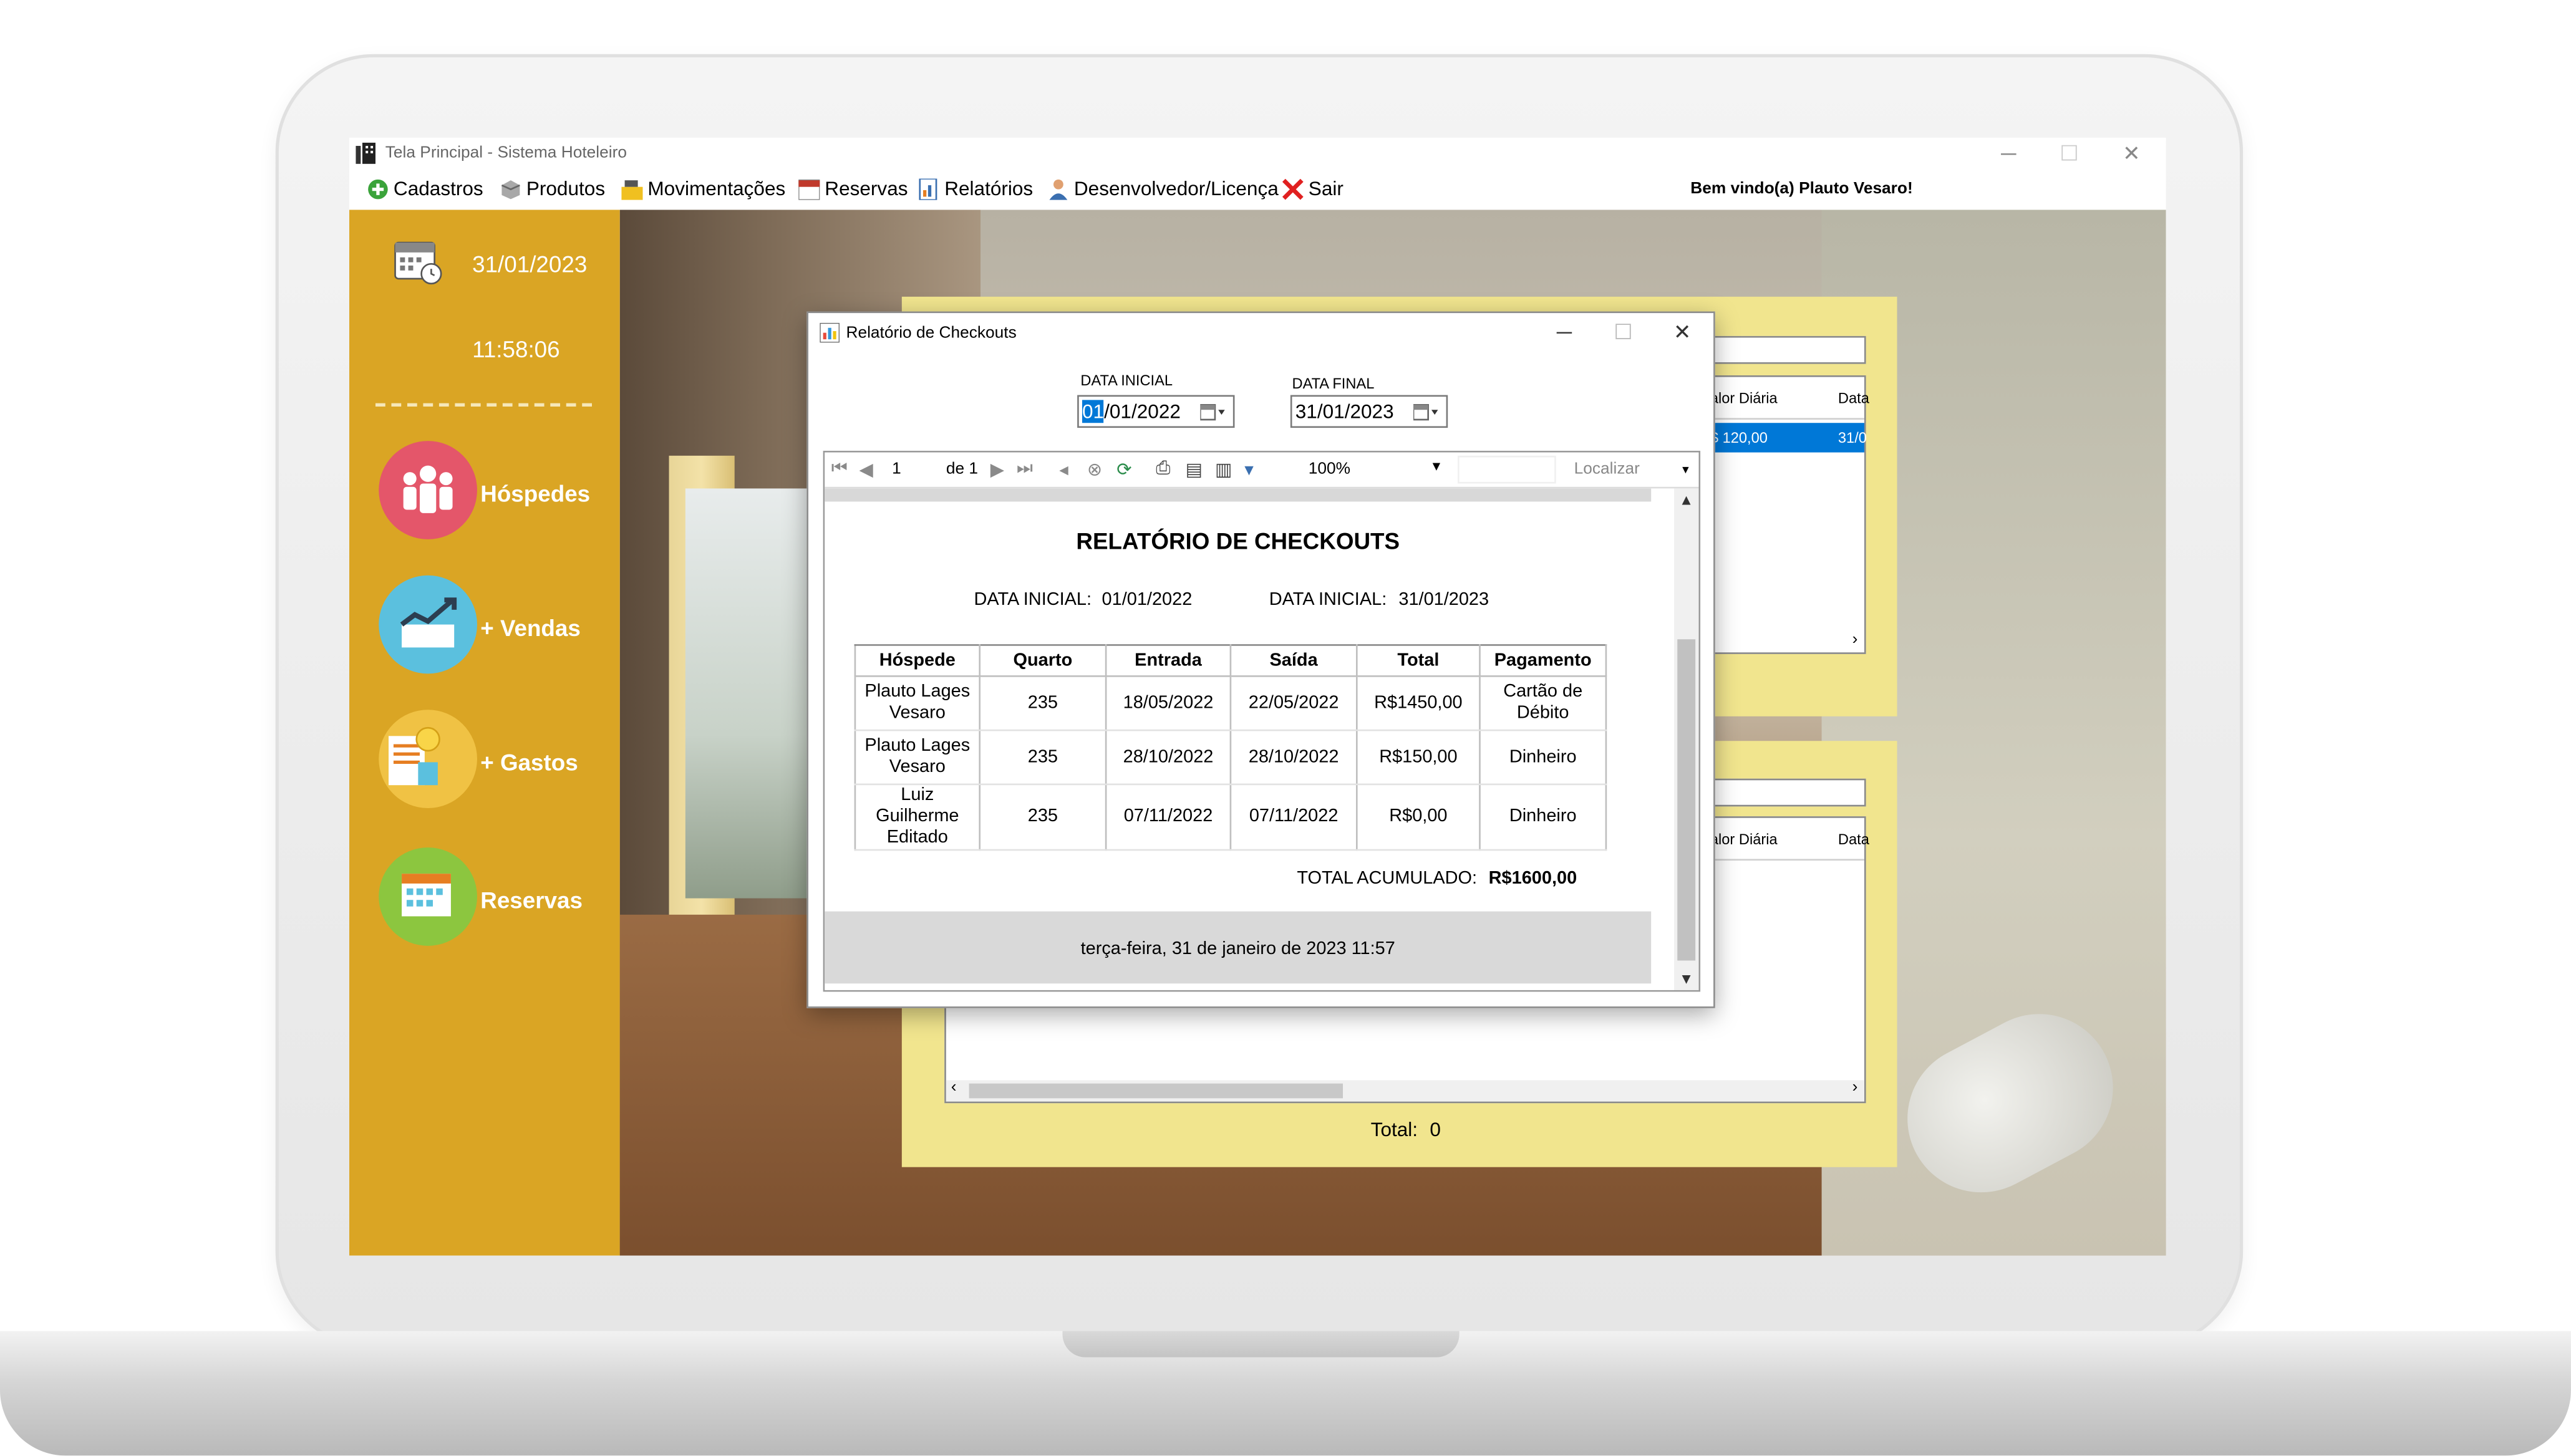 This screenshot has height=1456, width=2571. What do you see at coordinates (866, 470) in the screenshot?
I see `previous-page-icon: ◀` at bounding box center [866, 470].